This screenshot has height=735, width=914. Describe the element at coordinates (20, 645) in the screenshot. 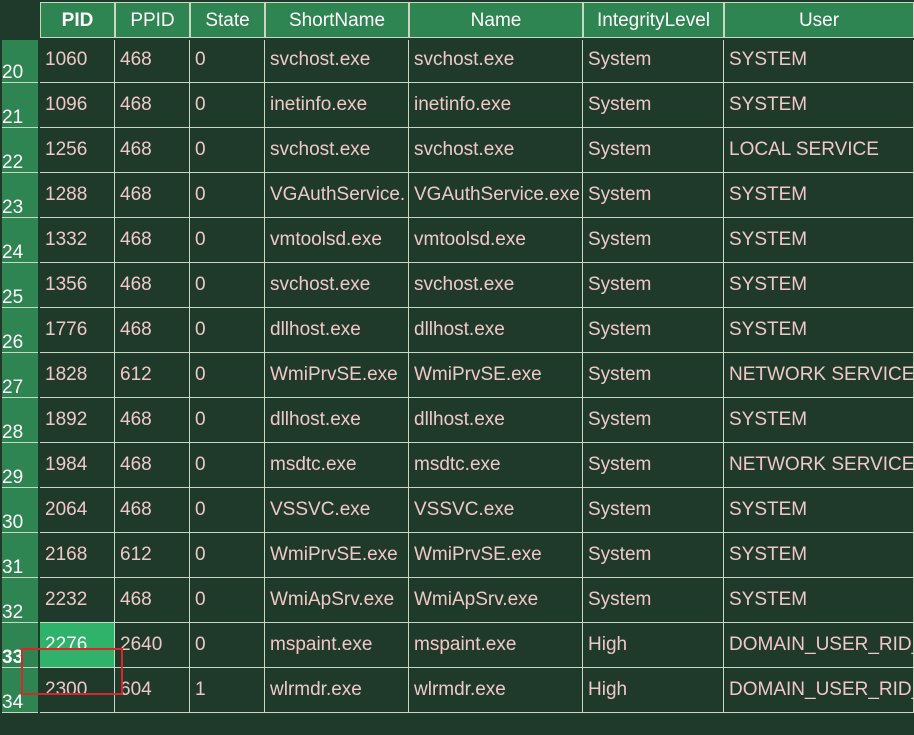

I see `row-header: 33` at that location.